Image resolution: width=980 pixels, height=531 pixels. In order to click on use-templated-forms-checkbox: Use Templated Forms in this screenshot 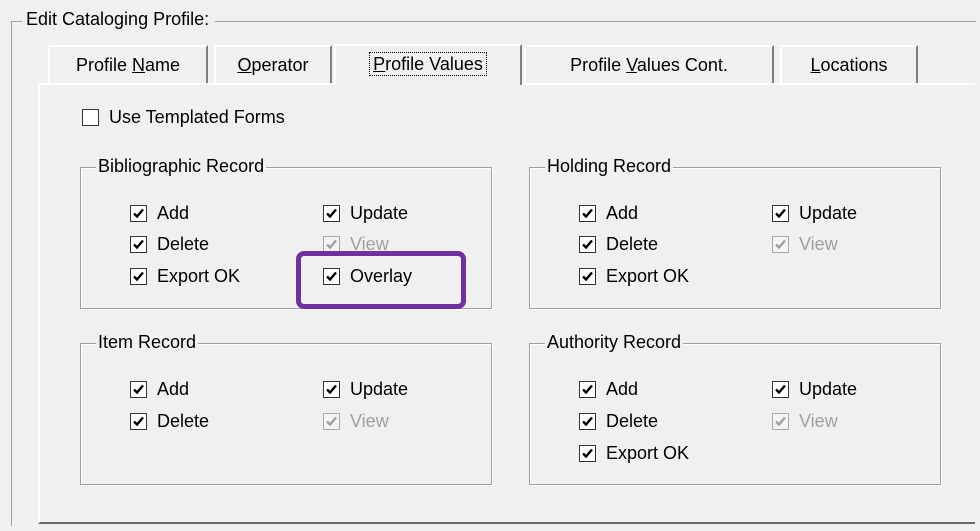, I will do `click(183, 117)`.